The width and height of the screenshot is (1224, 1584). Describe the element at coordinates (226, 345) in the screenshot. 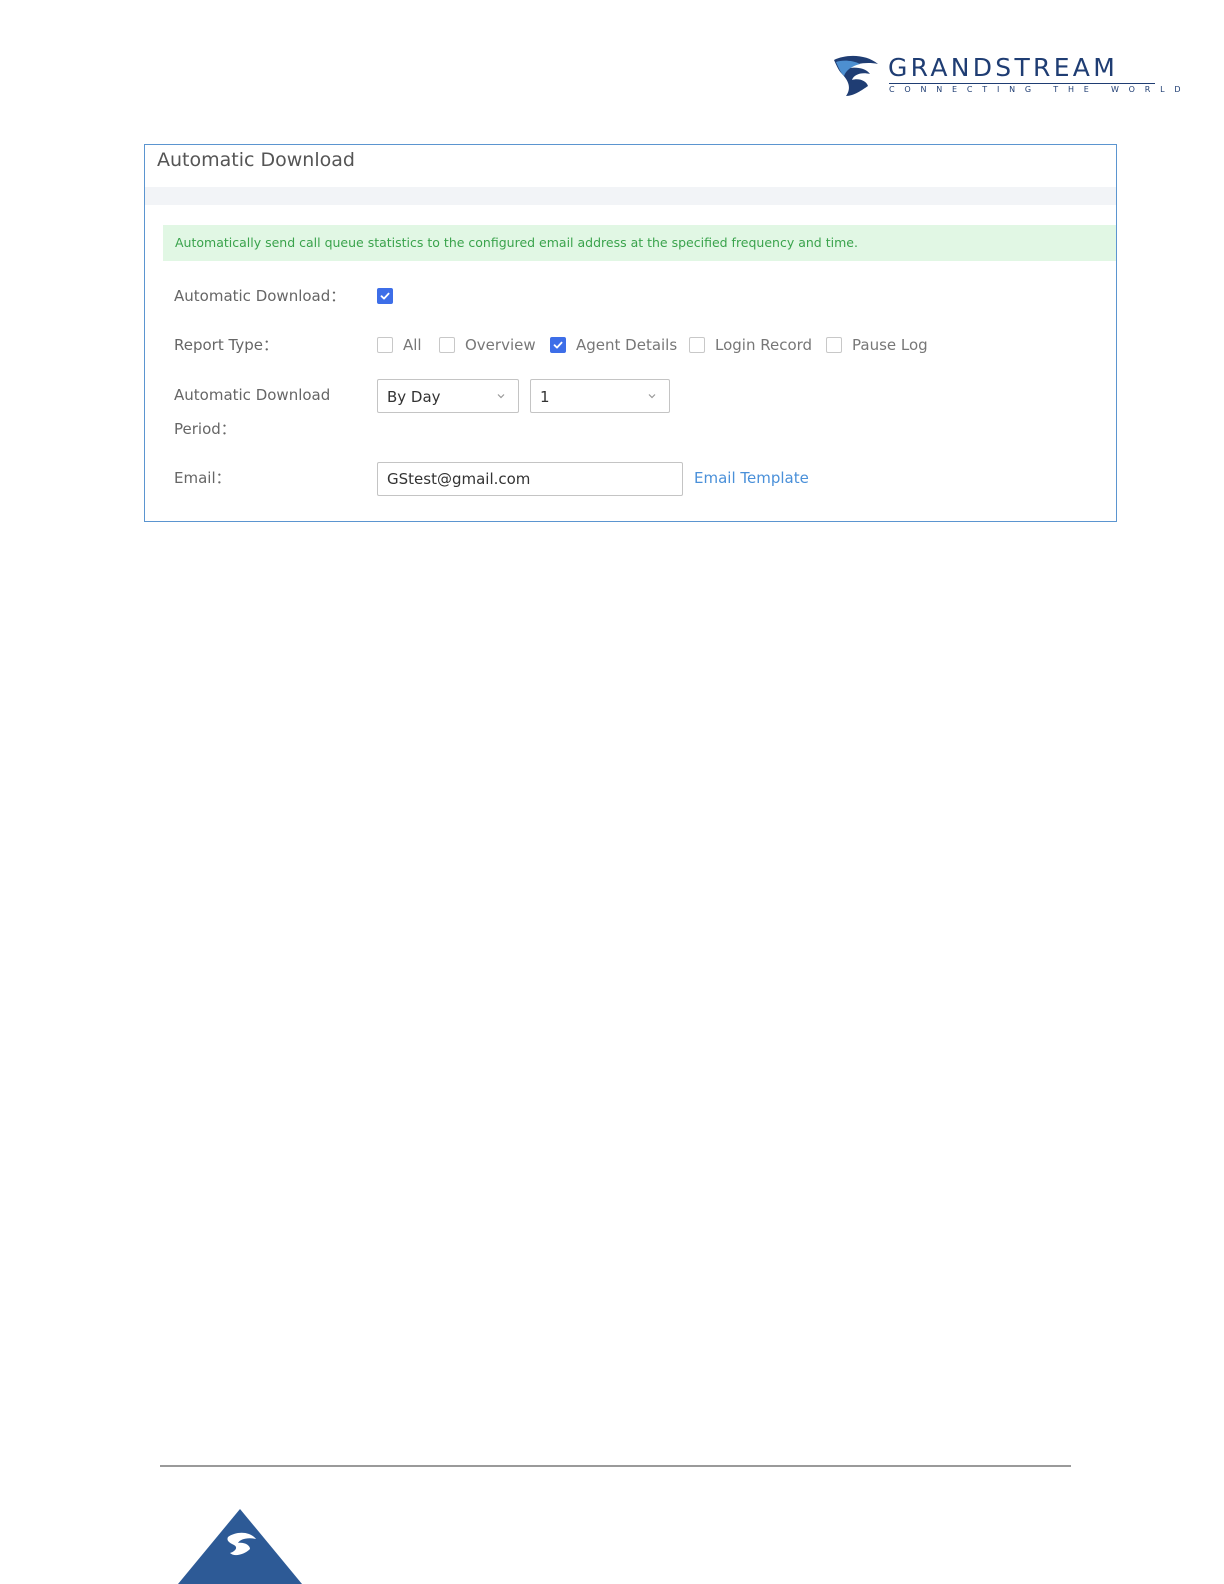

I see `report-type-label: Report Type：` at that location.